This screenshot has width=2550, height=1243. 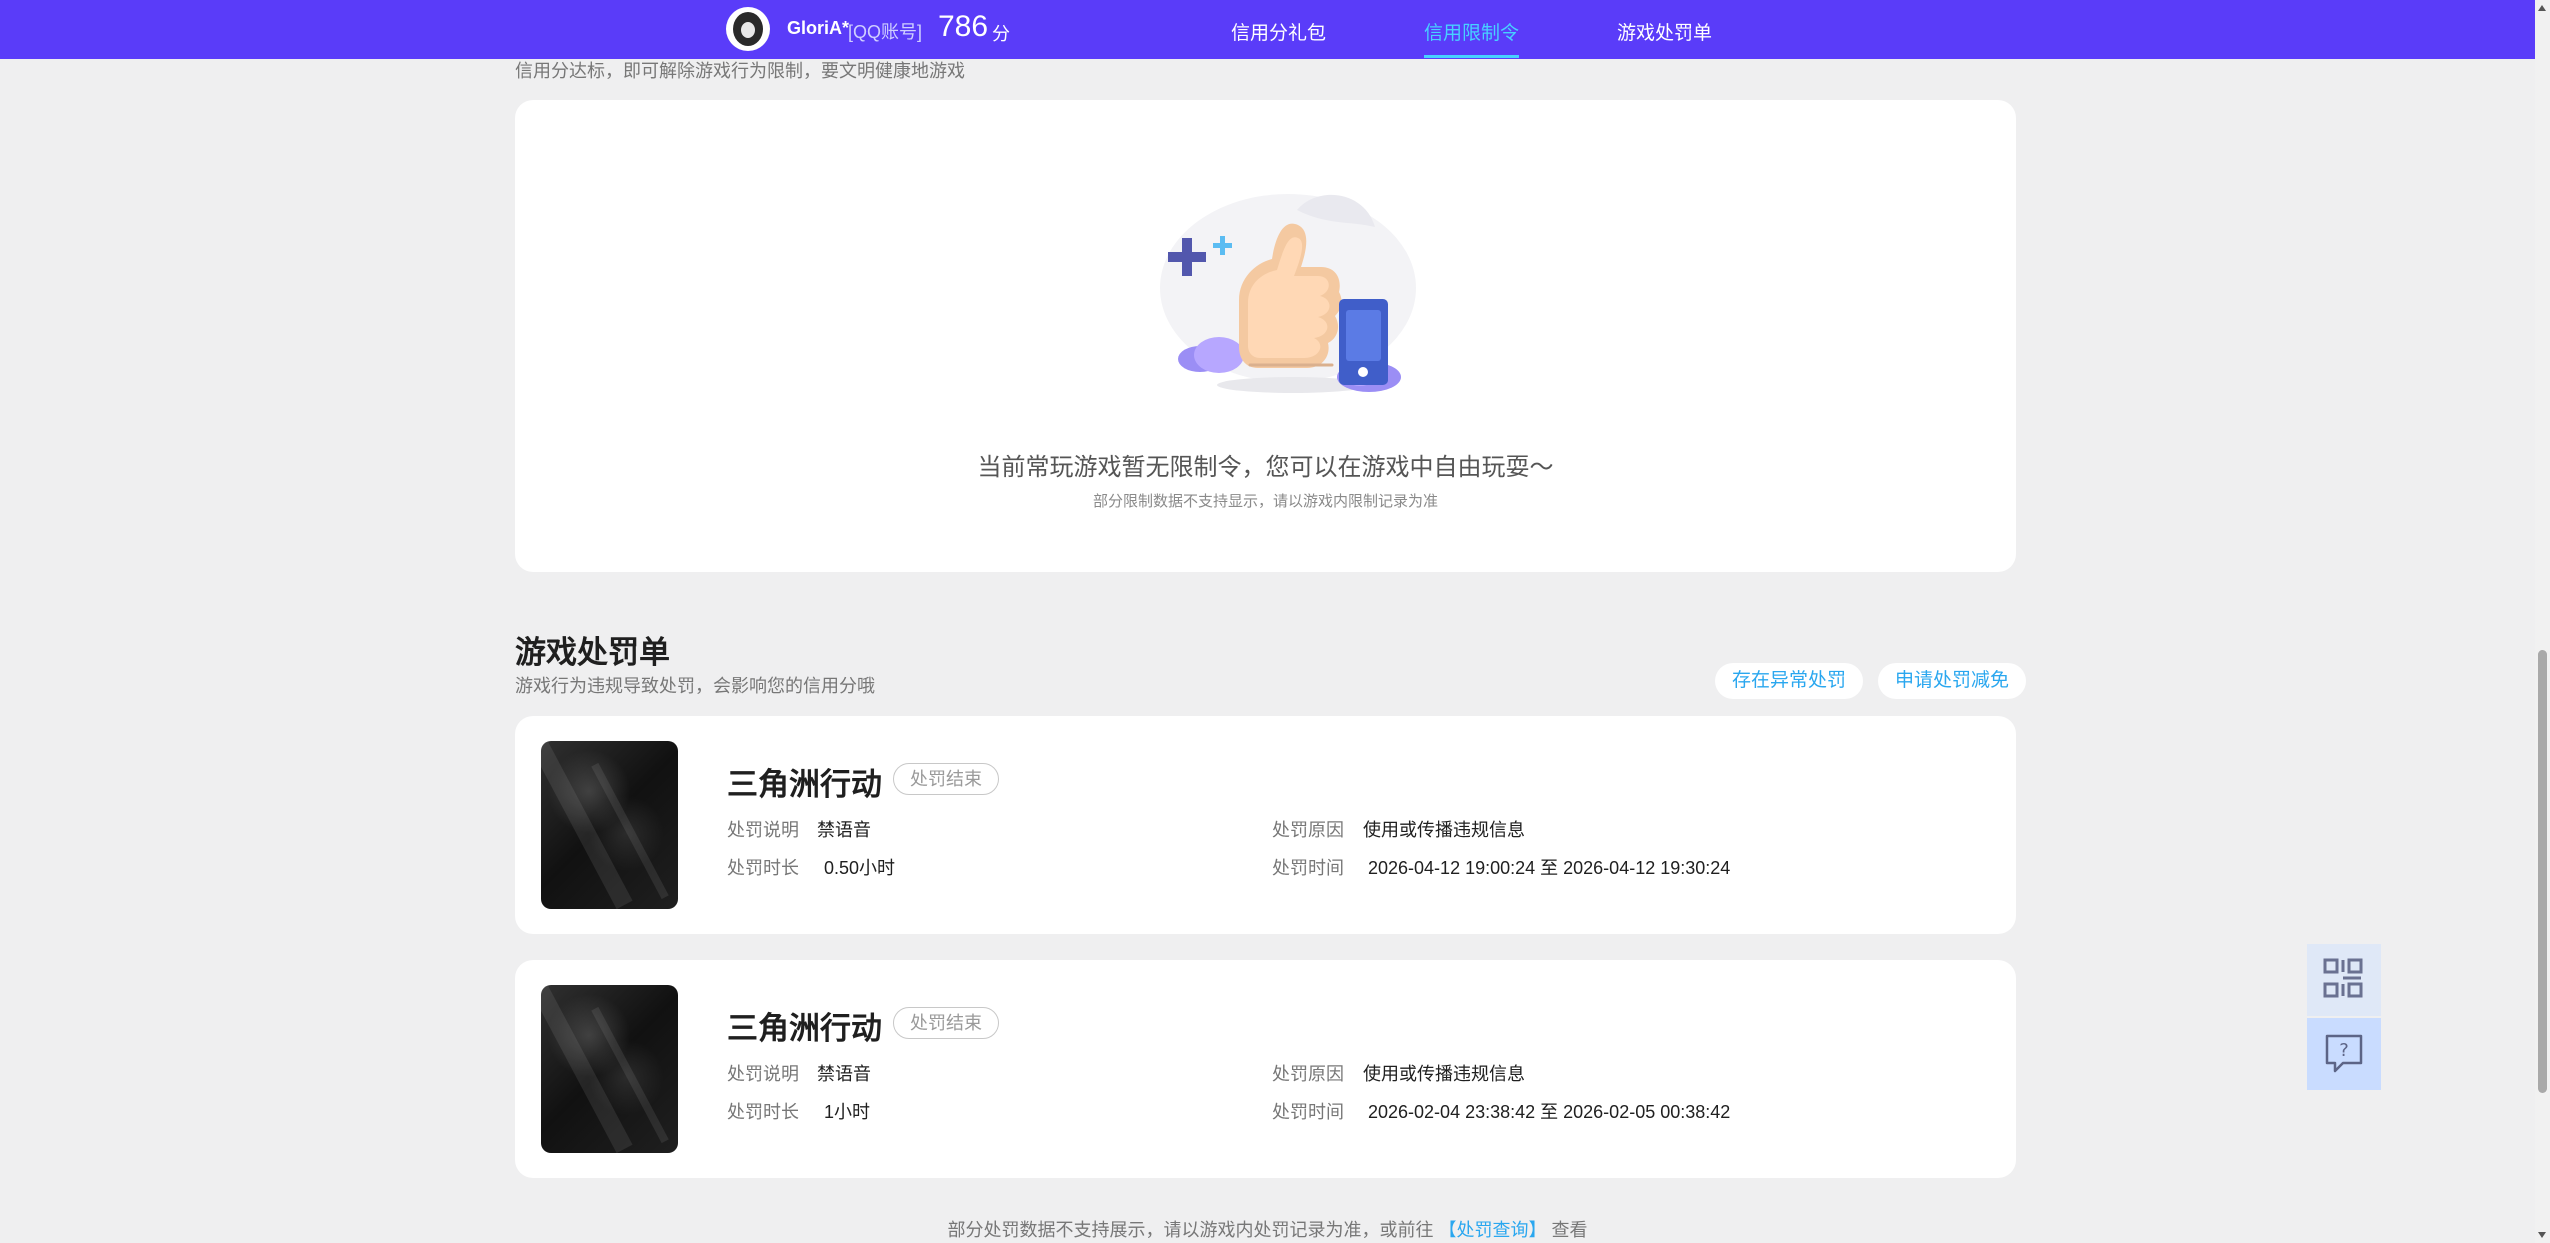 What do you see at coordinates (2542, 871) in the screenshot?
I see `scroll-thumb` at bounding box center [2542, 871].